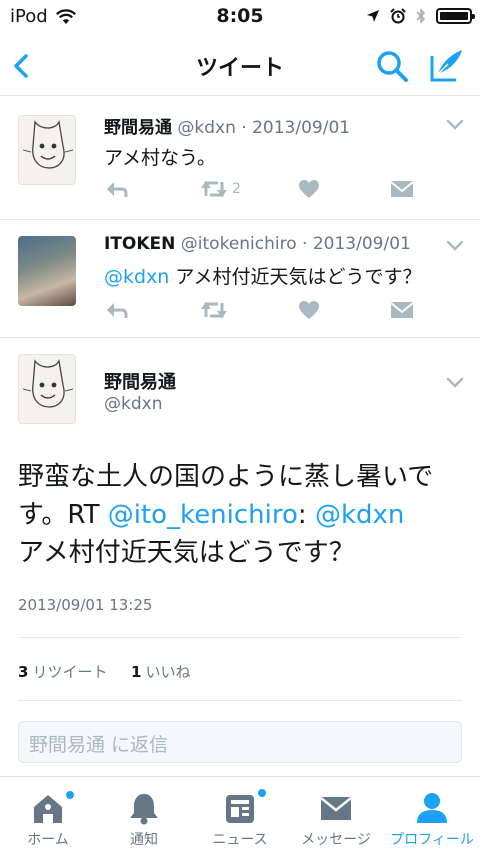  I want to click on tab-home: ホーム, so click(48, 814).